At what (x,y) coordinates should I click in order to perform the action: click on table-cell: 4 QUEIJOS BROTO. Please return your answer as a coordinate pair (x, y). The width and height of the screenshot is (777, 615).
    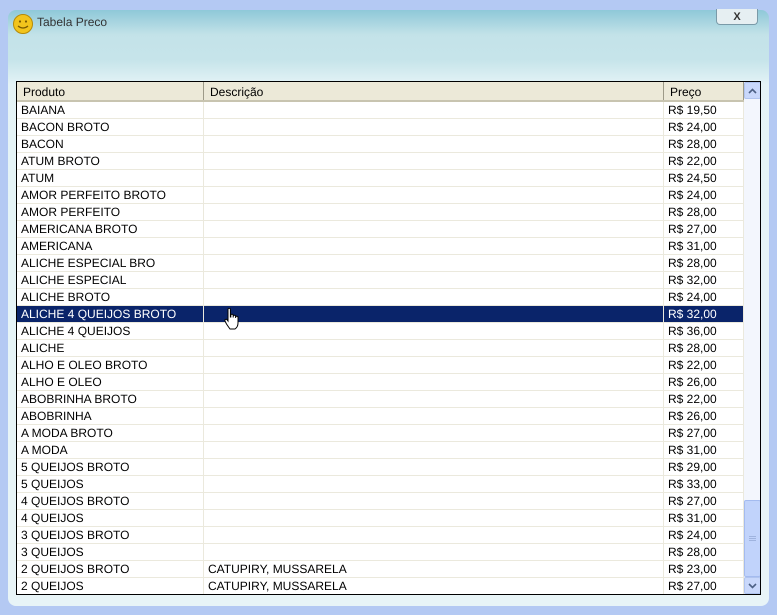
    Looking at the image, I should click on (75, 501).